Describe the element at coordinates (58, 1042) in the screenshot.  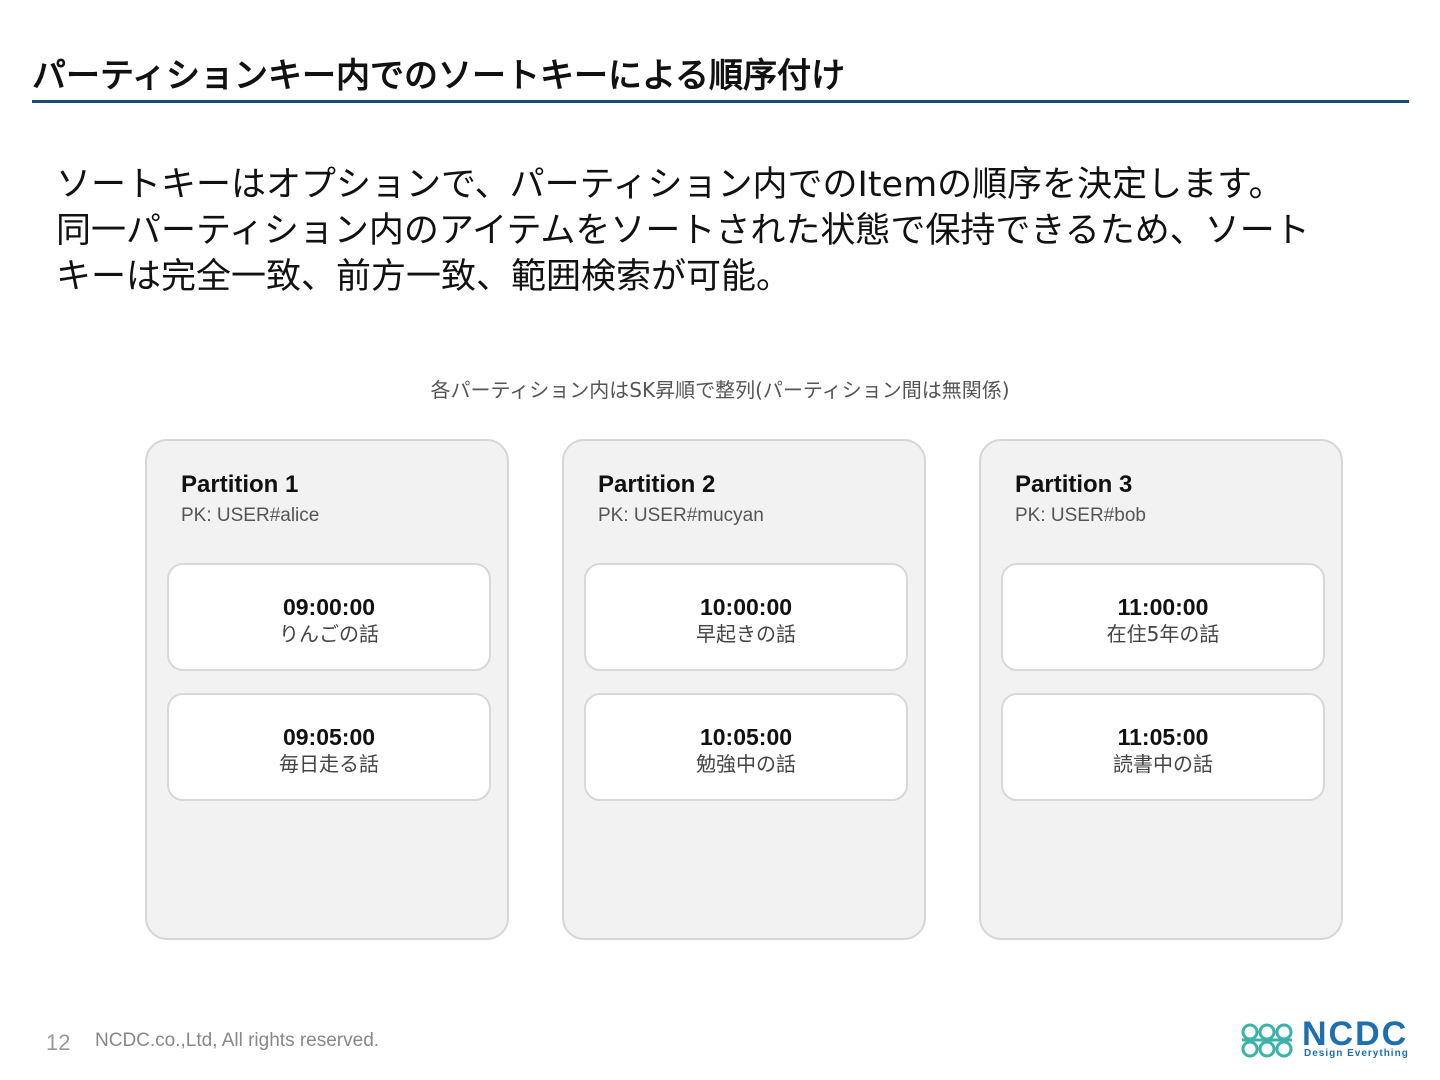
I see `page-number: 12` at that location.